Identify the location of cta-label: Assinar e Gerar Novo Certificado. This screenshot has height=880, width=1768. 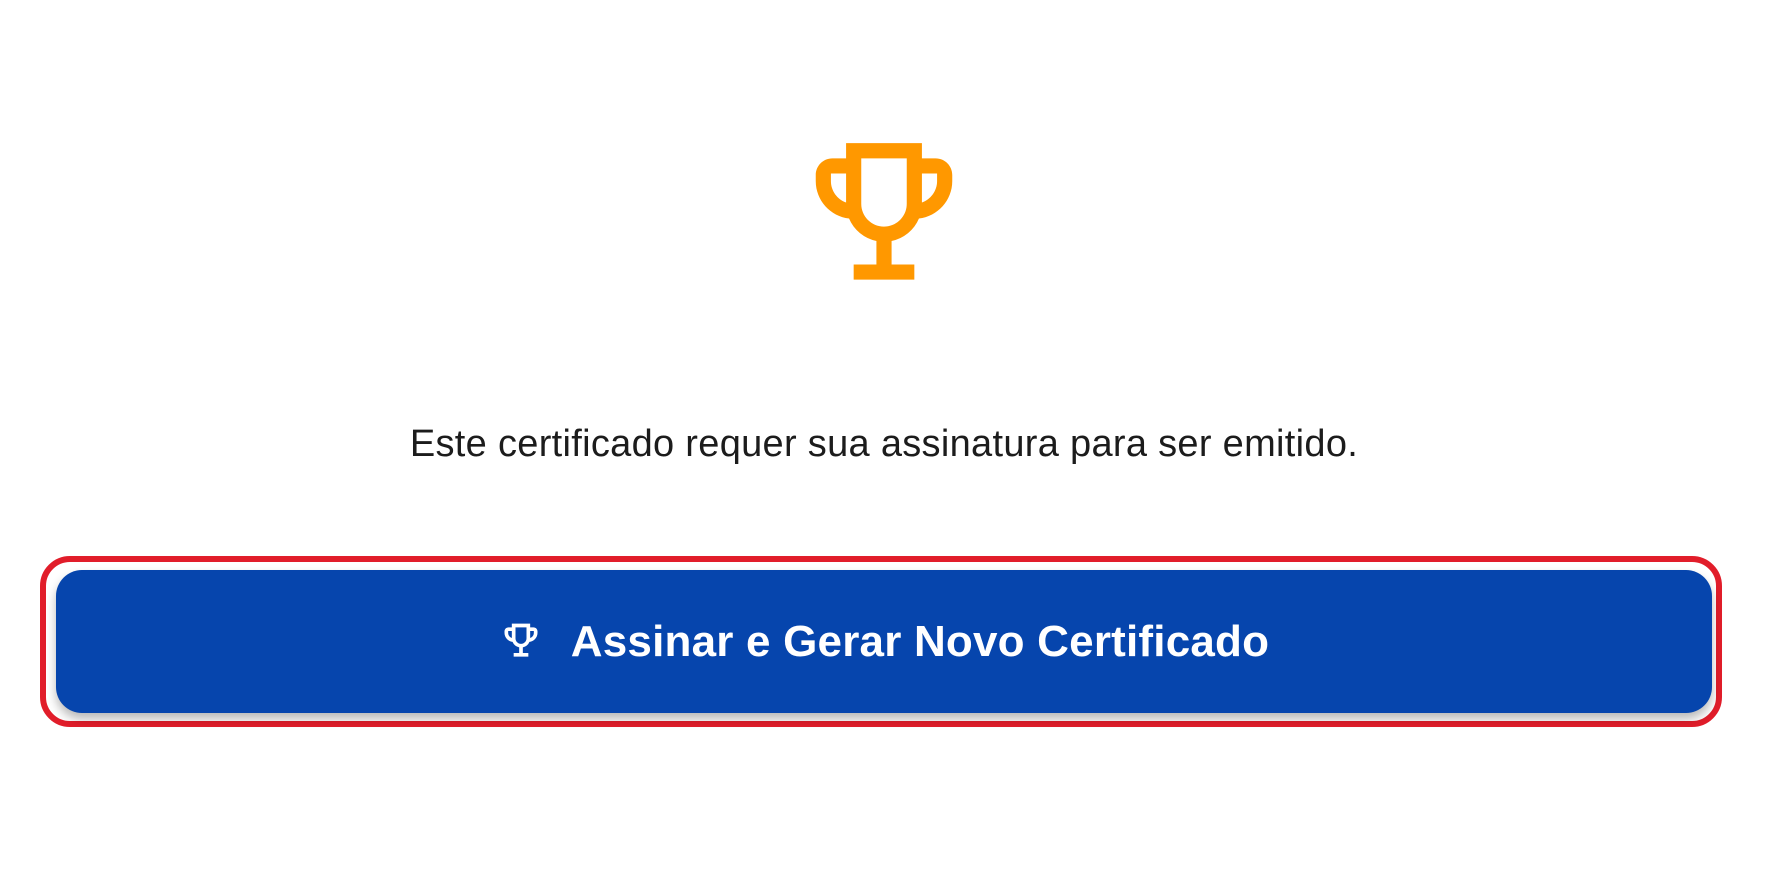
(920, 641).